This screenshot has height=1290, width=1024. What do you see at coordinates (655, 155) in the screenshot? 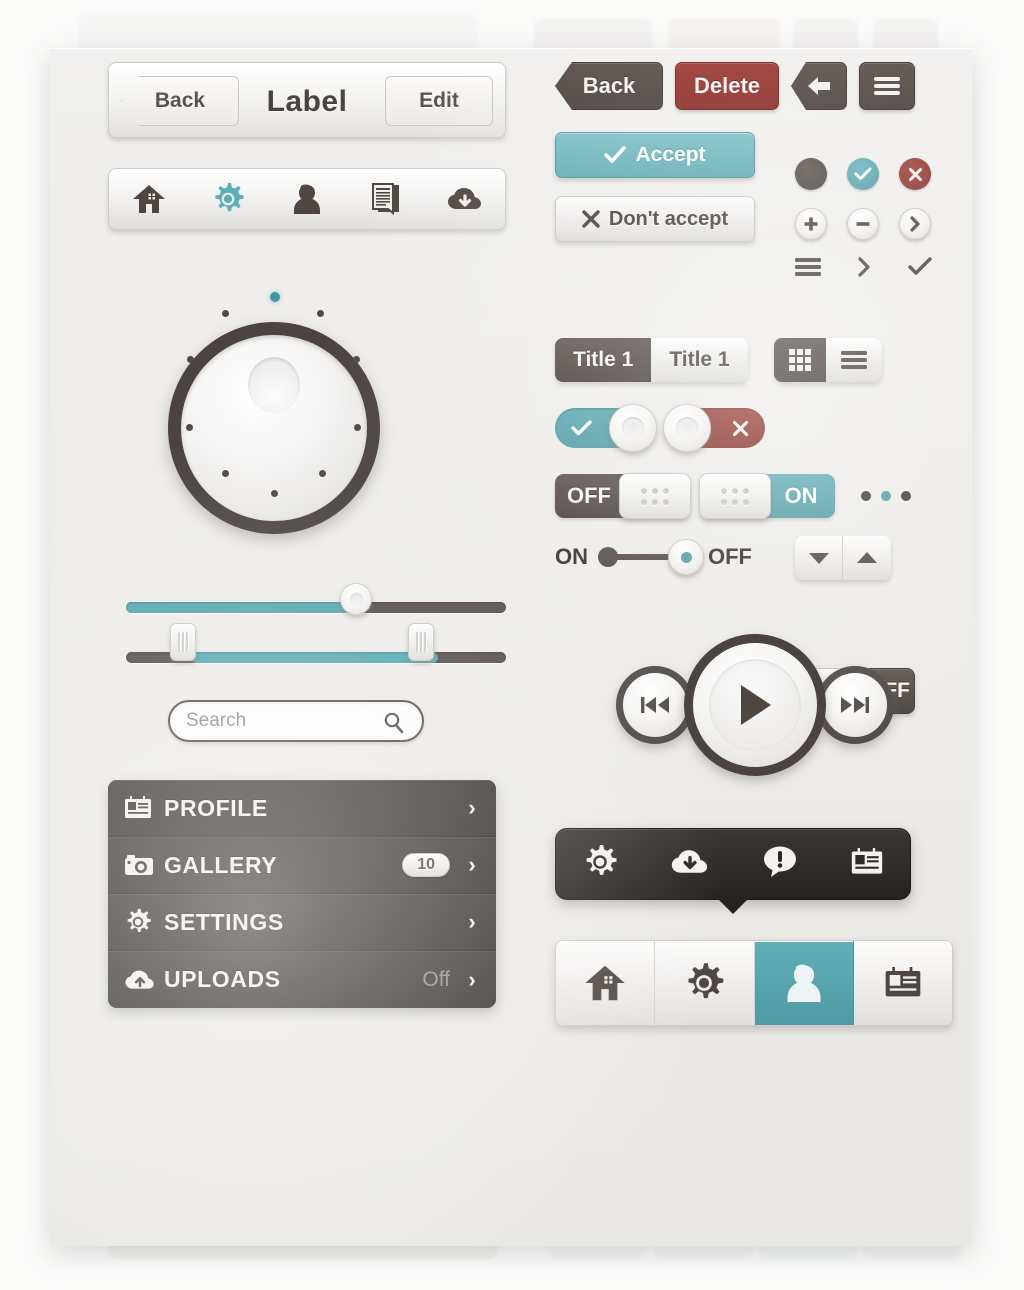
I see `accept-button: Accept` at bounding box center [655, 155].